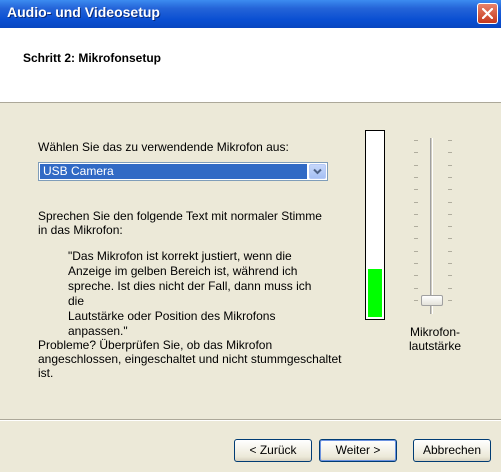 Image resolution: width=501 pixels, height=472 pixels. Describe the element at coordinates (432, 300) in the screenshot. I see `volume-slider-thumb` at that location.